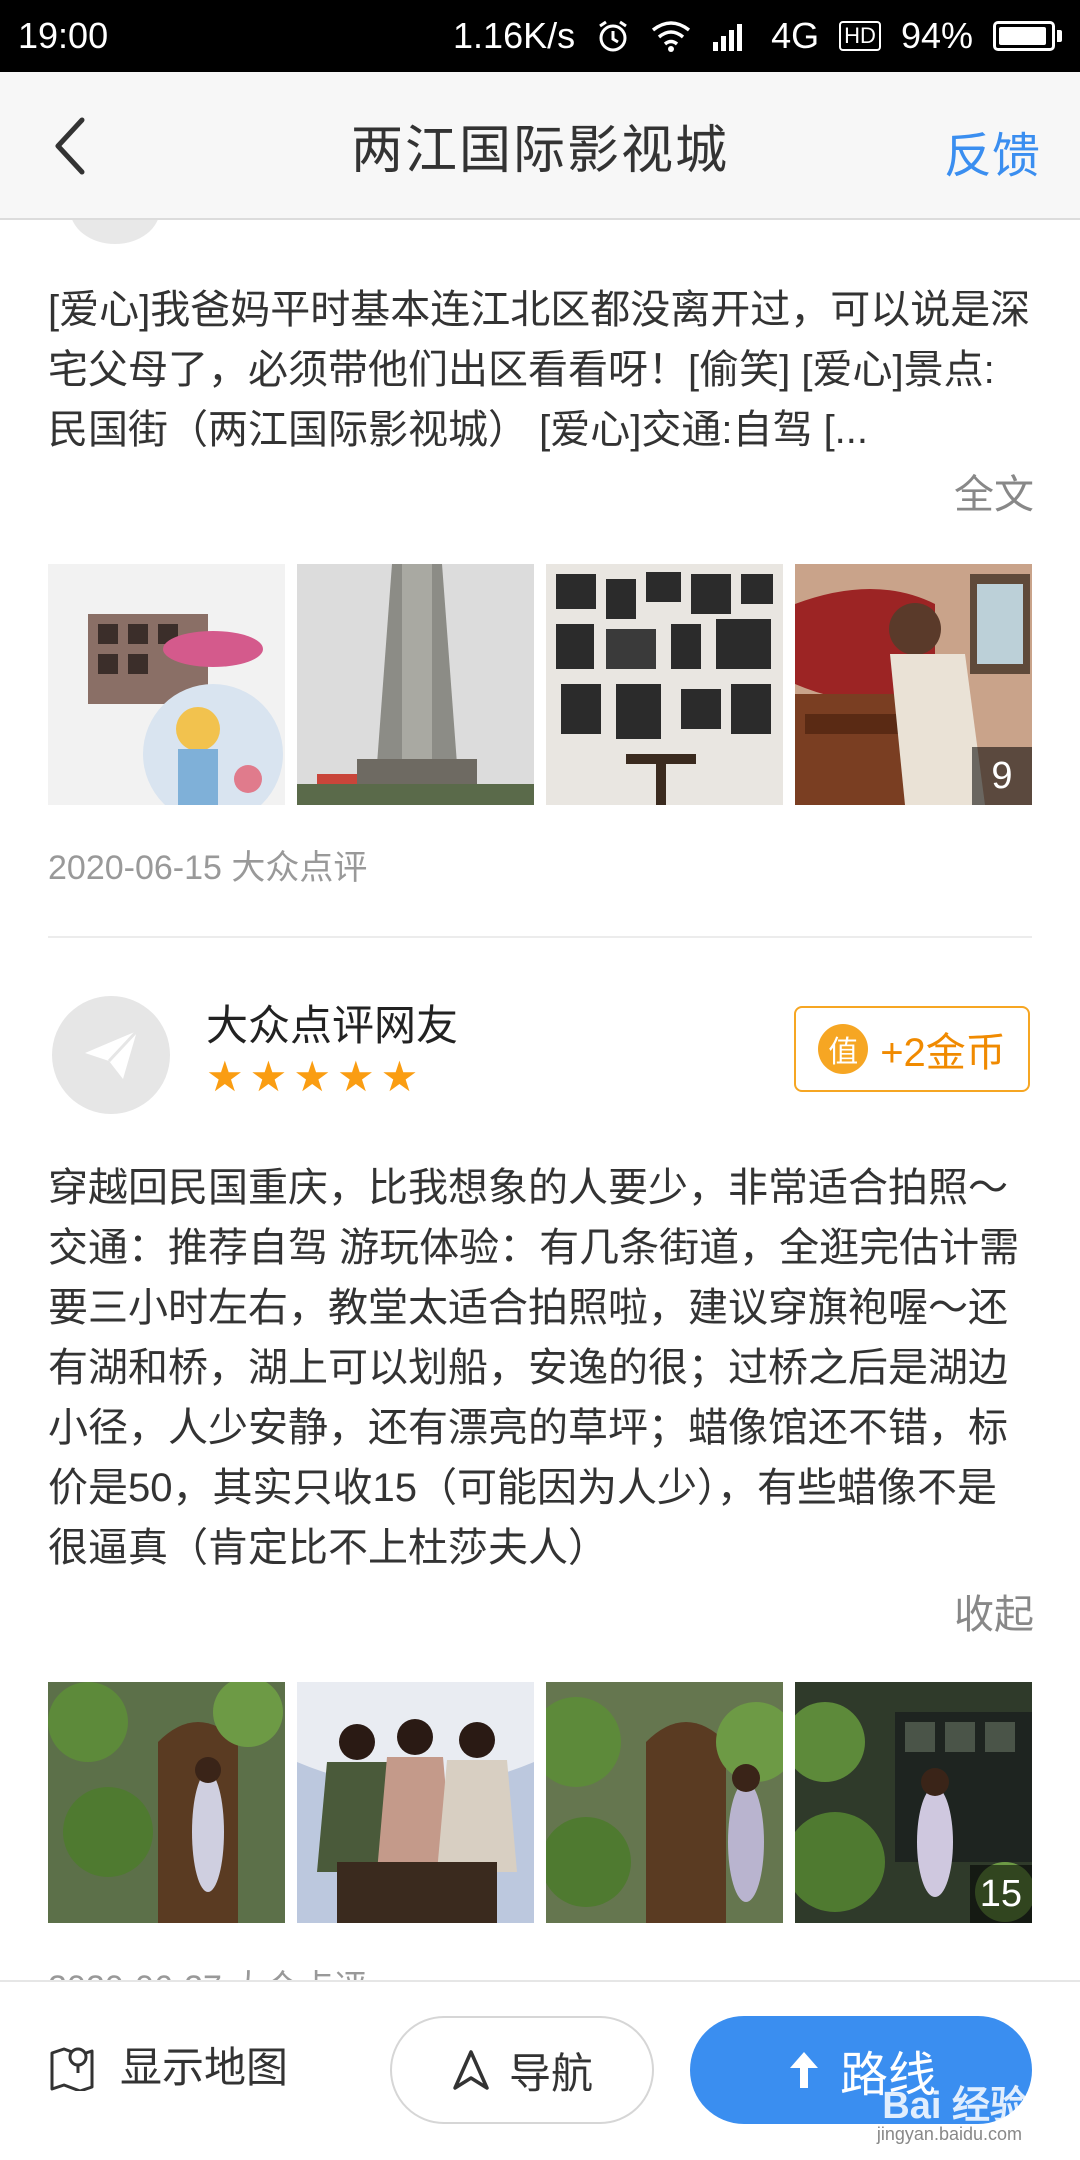 This screenshot has width=1080, height=2160. What do you see at coordinates (671, 36) in the screenshot?
I see `wifi-icon` at bounding box center [671, 36].